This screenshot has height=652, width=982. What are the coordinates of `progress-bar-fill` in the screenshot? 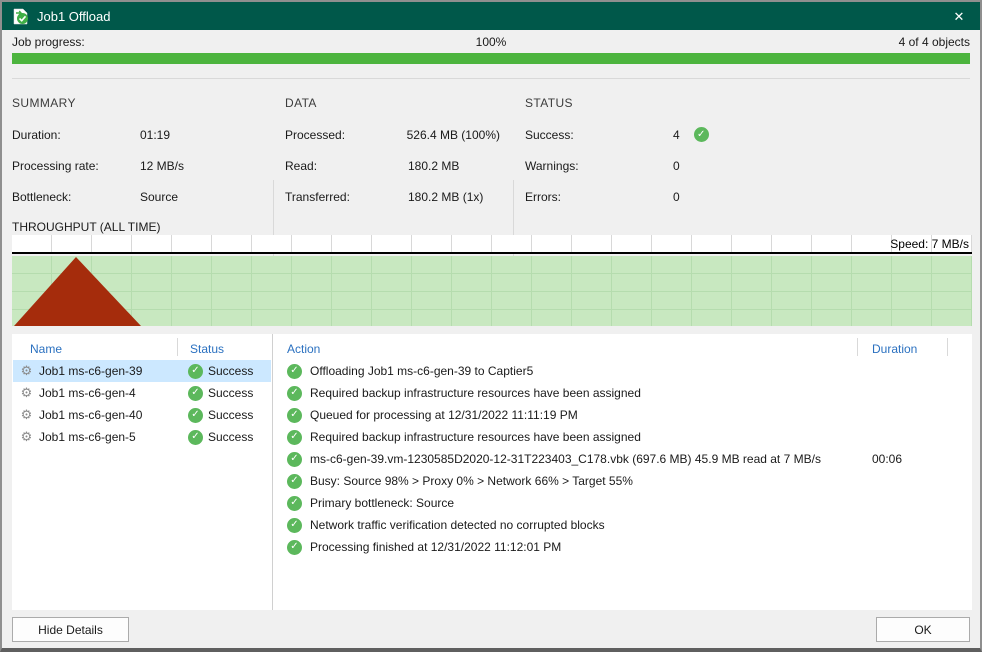 It's located at (491, 58).